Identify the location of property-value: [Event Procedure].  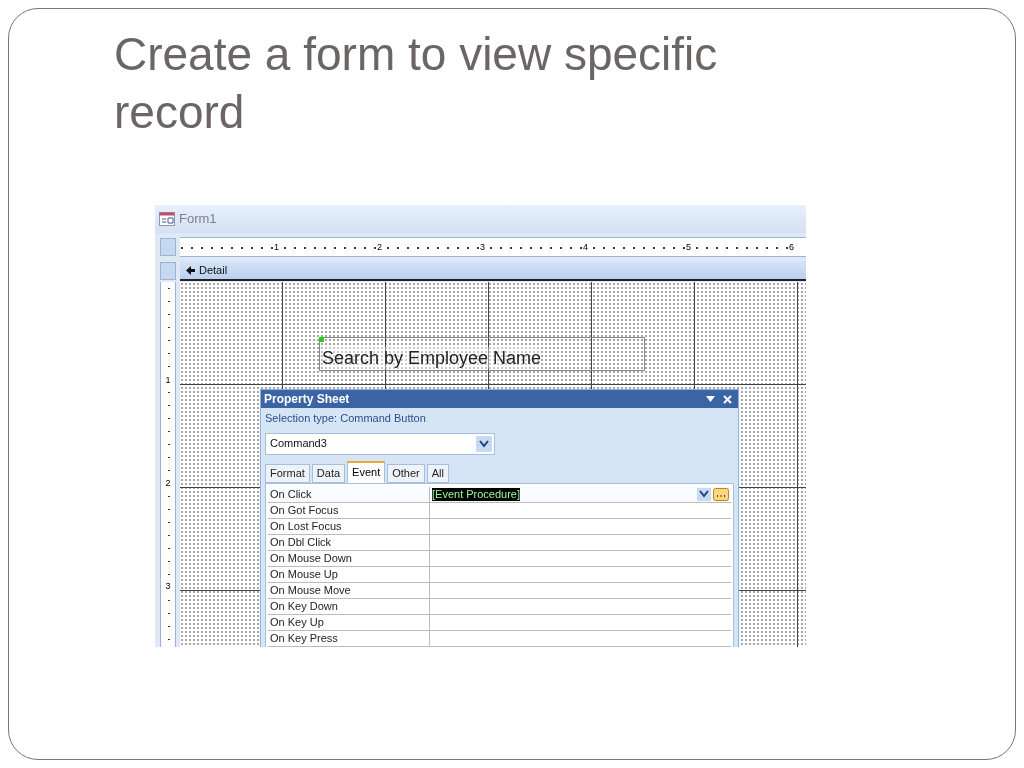
(476, 494).